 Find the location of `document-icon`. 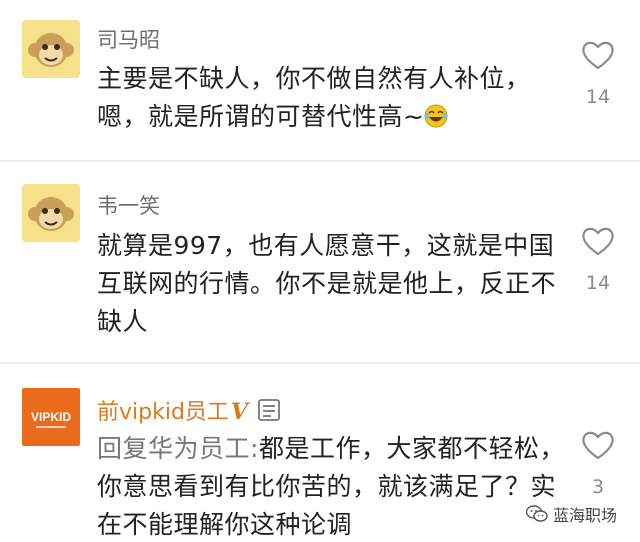

document-icon is located at coordinates (269, 413).